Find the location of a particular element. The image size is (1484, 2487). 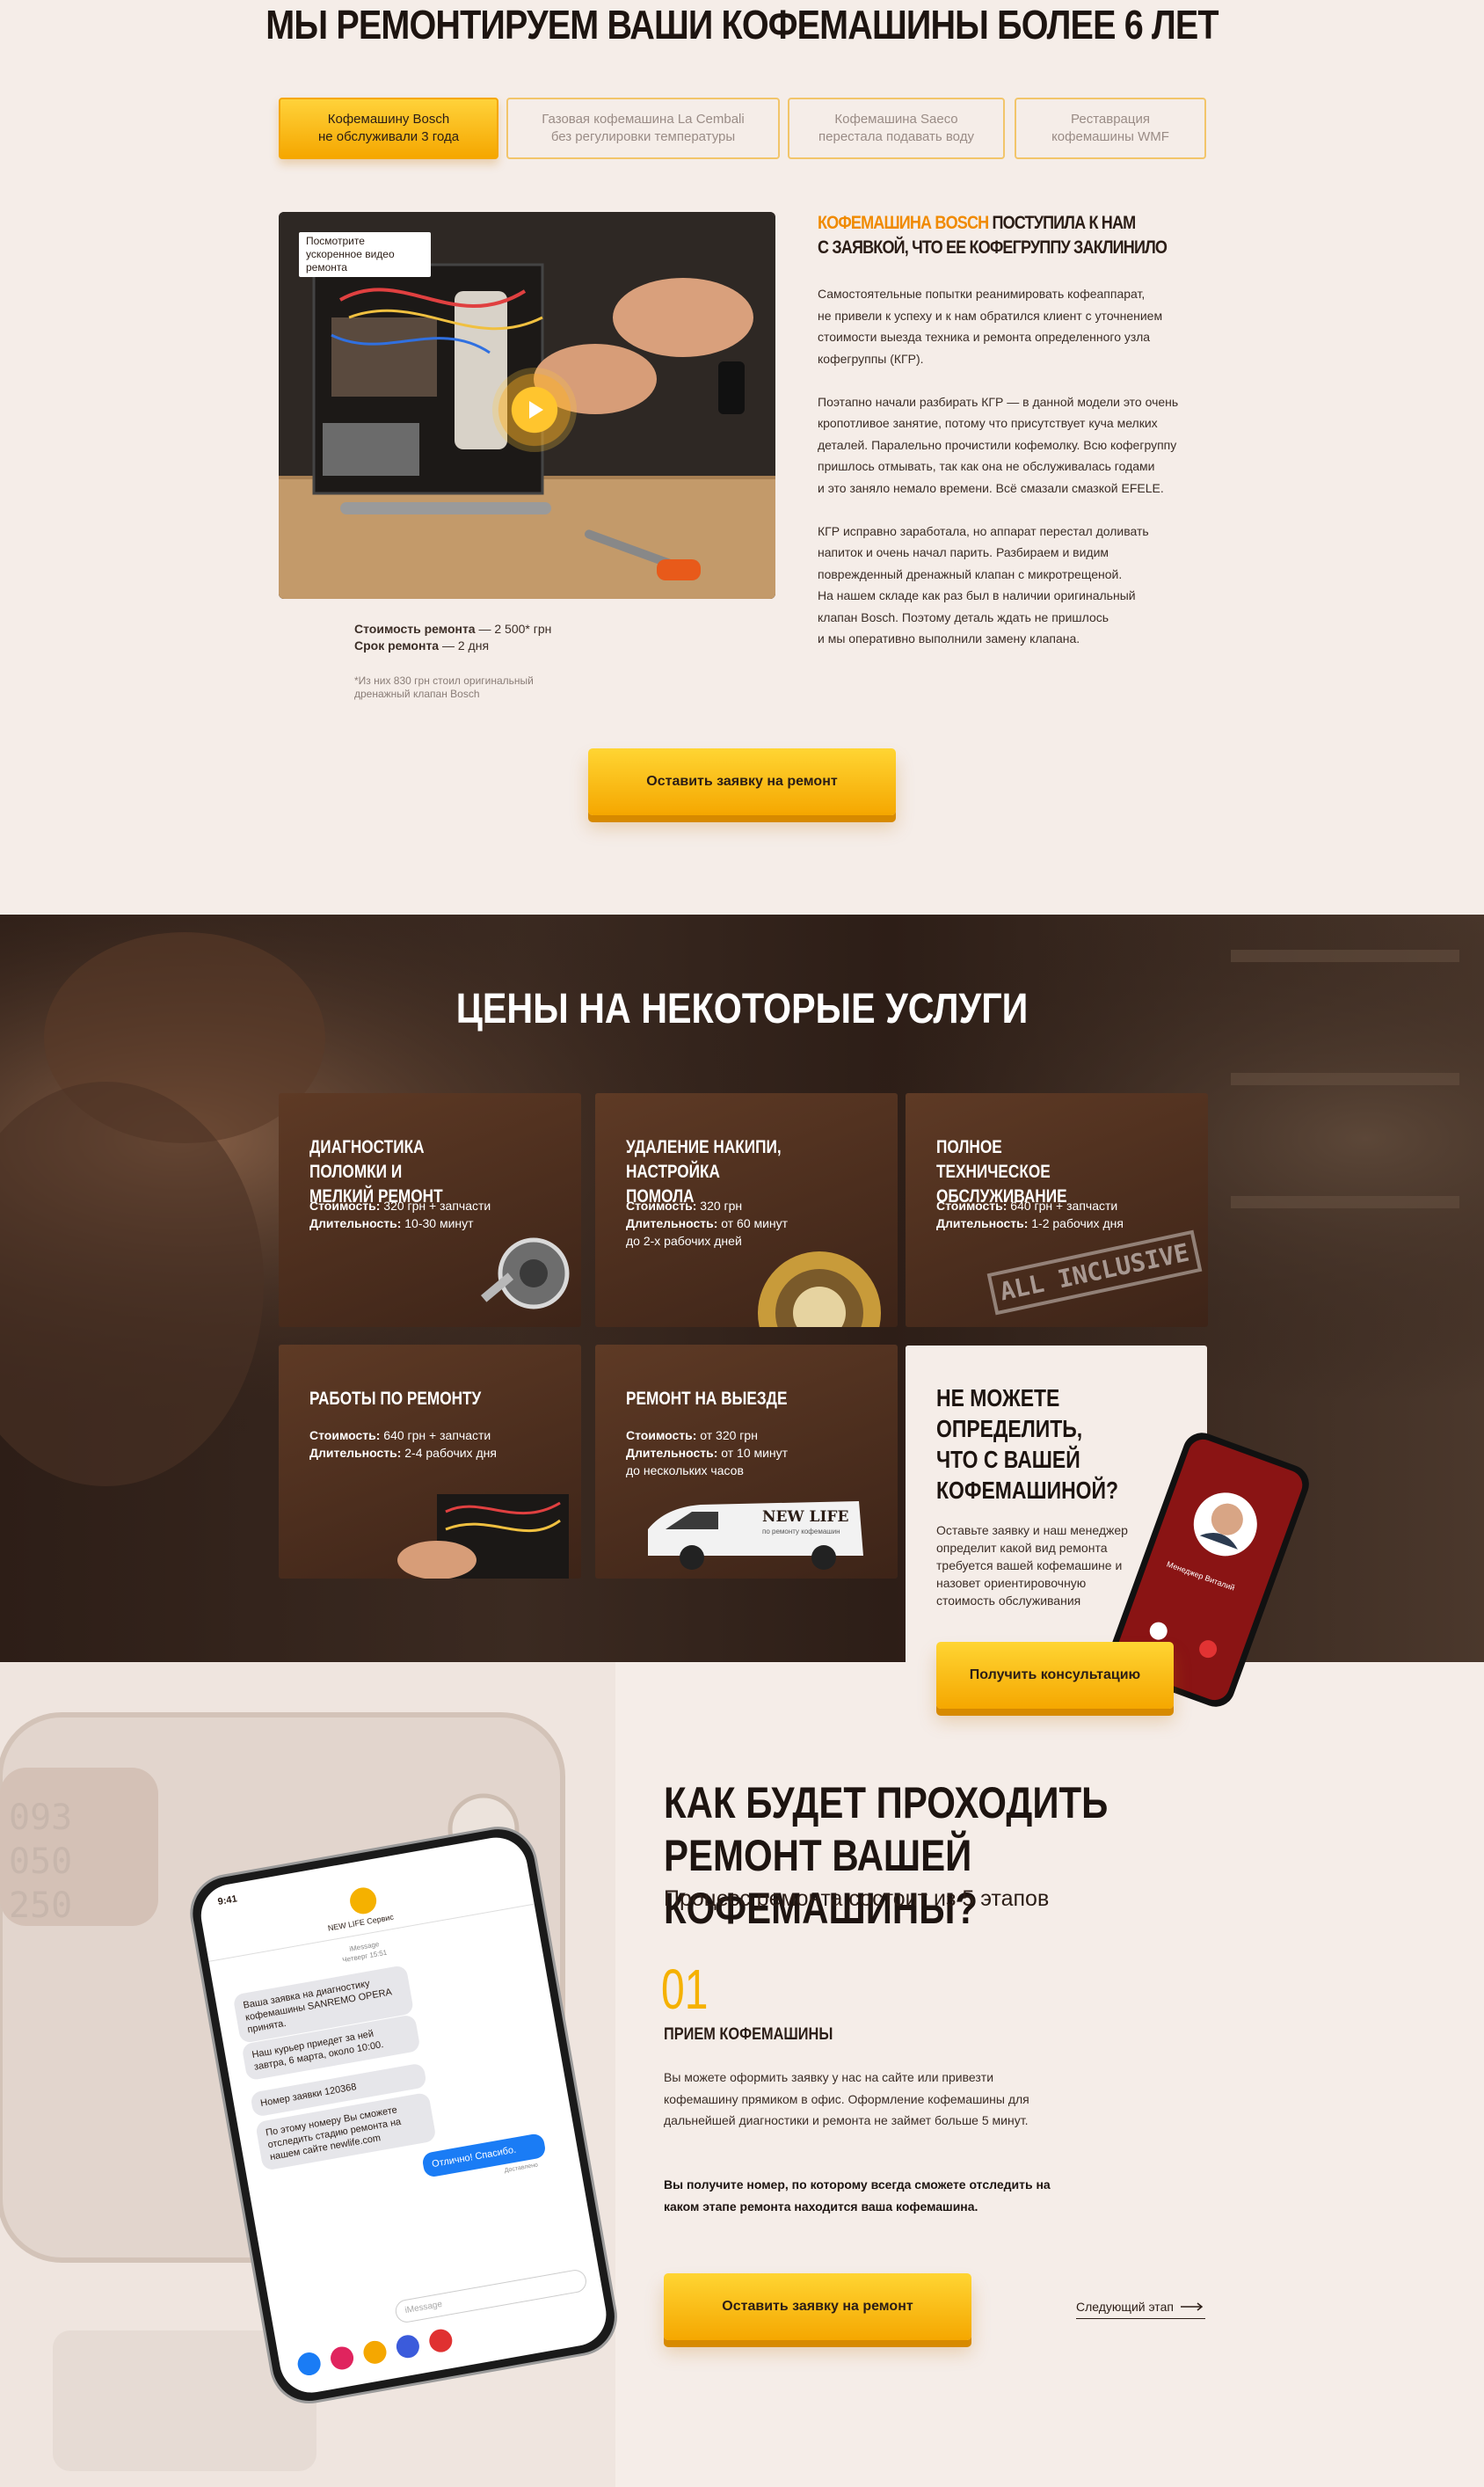

van-subtitle: по ремонту кофемашин is located at coordinates (801, 1531).